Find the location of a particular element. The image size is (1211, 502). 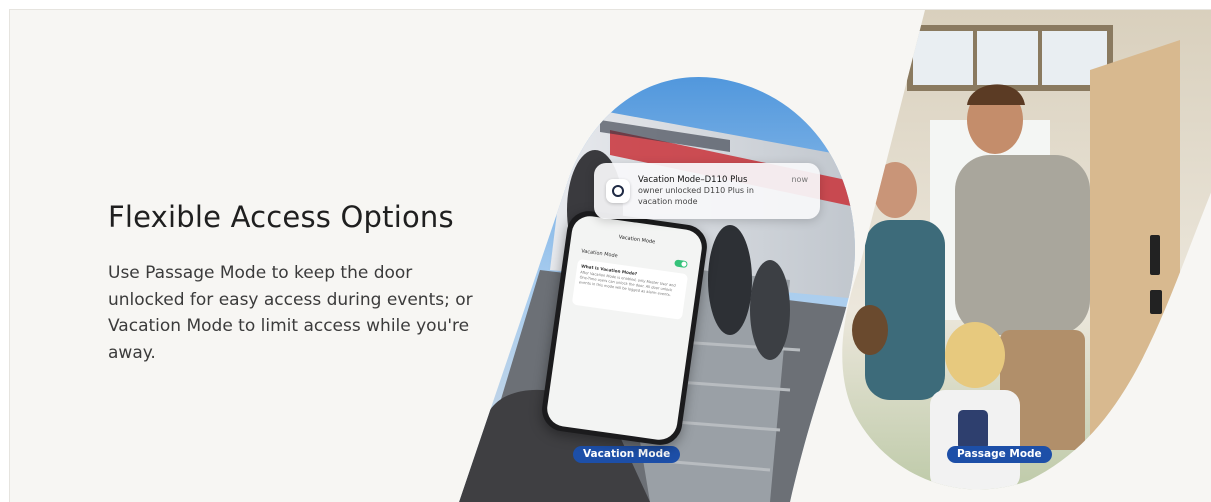

passage-mode-badge: Passage Mode is located at coordinates (999, 454).